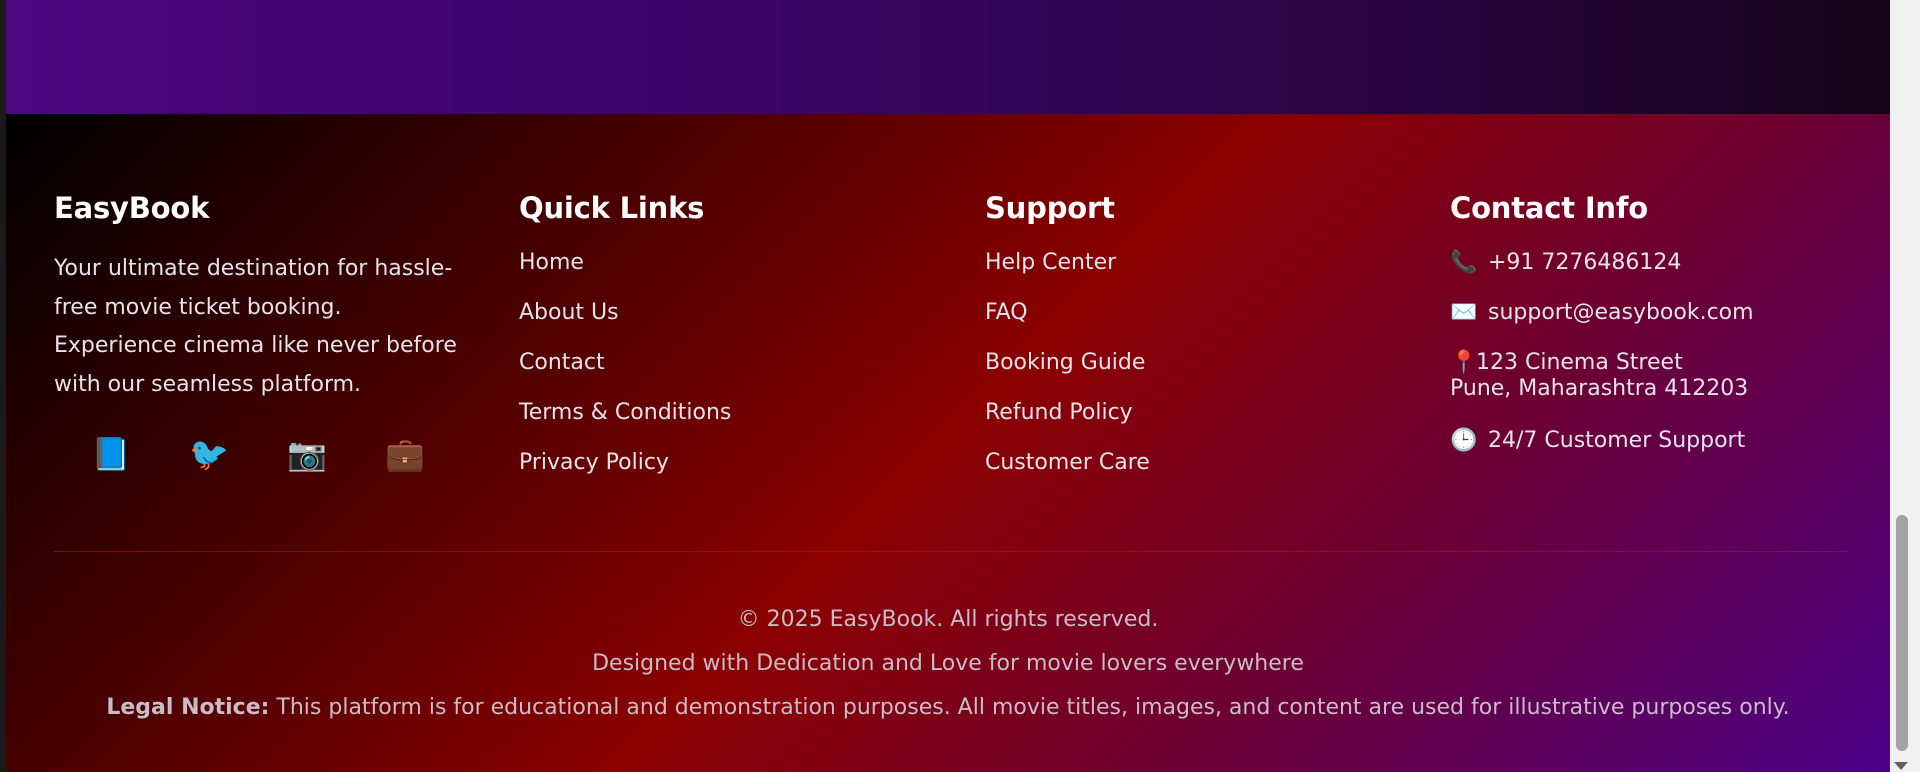  I want to click on quick-link-home: Home, so click(739, 263).